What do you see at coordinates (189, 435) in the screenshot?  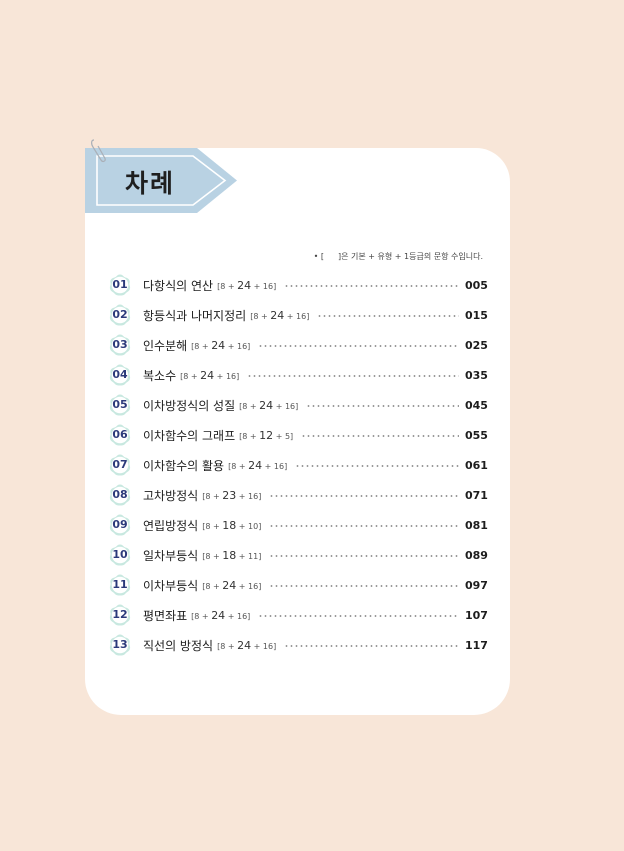 I see `chapter-title: 이차함수의 그래프` at bounding box center [189, 435].